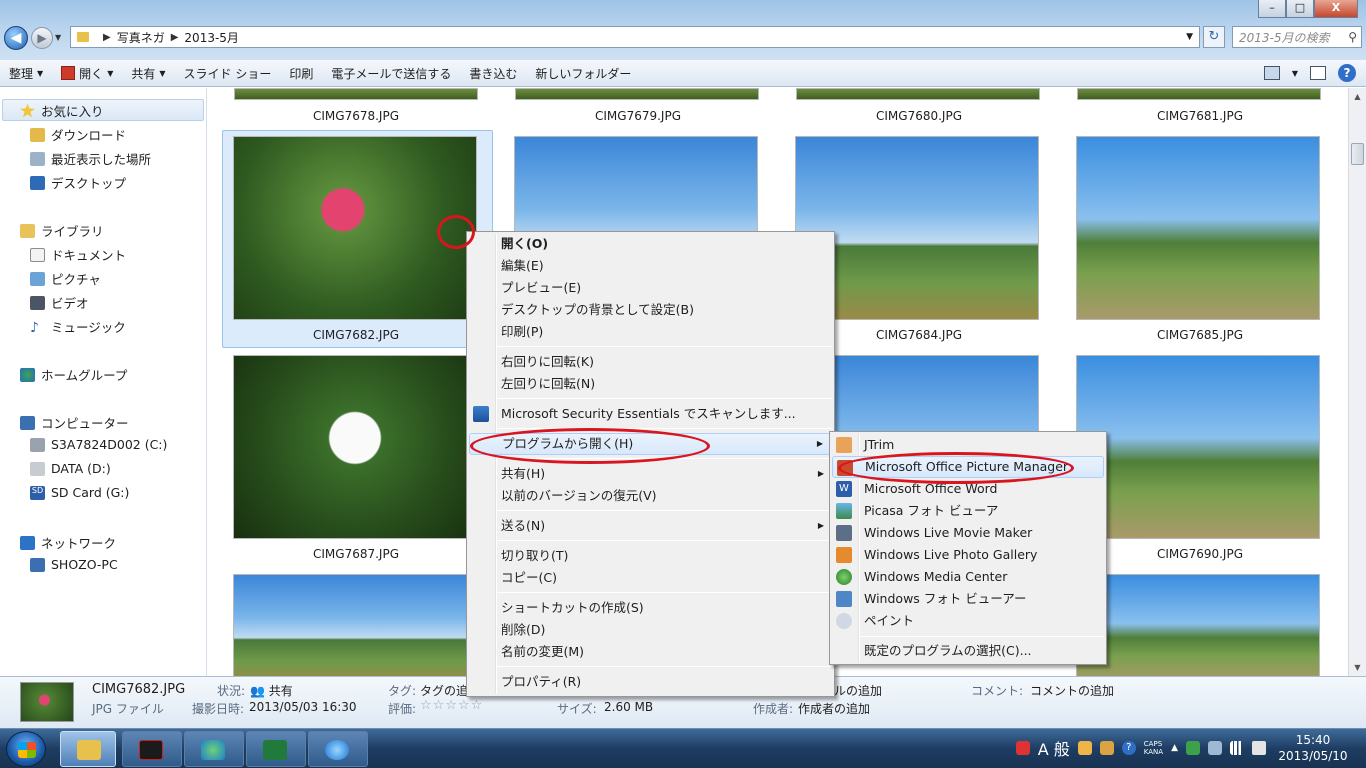  What do you see at coordinates (301, 73) in the screenshot?
I see `print-button: 印刷` at bounding box center [301, 73].